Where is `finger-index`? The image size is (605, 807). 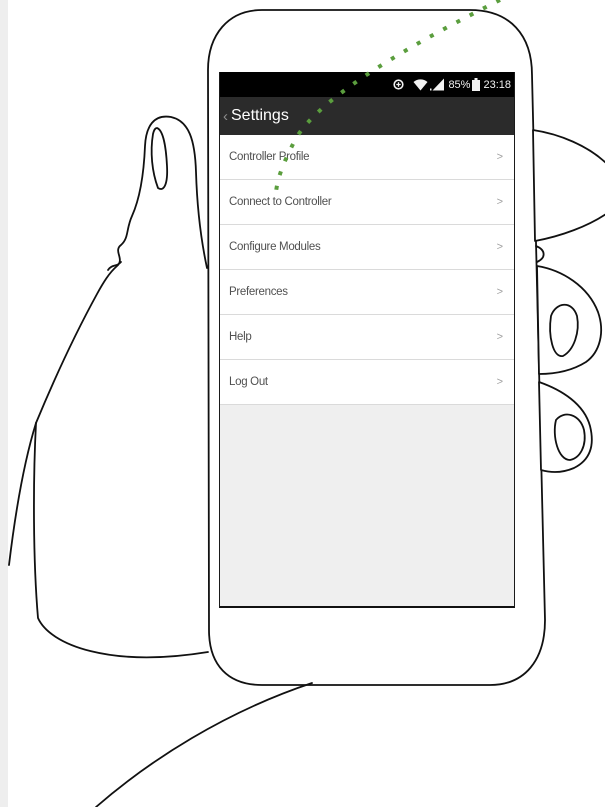
finger-index is located at coordinates (568, 185).